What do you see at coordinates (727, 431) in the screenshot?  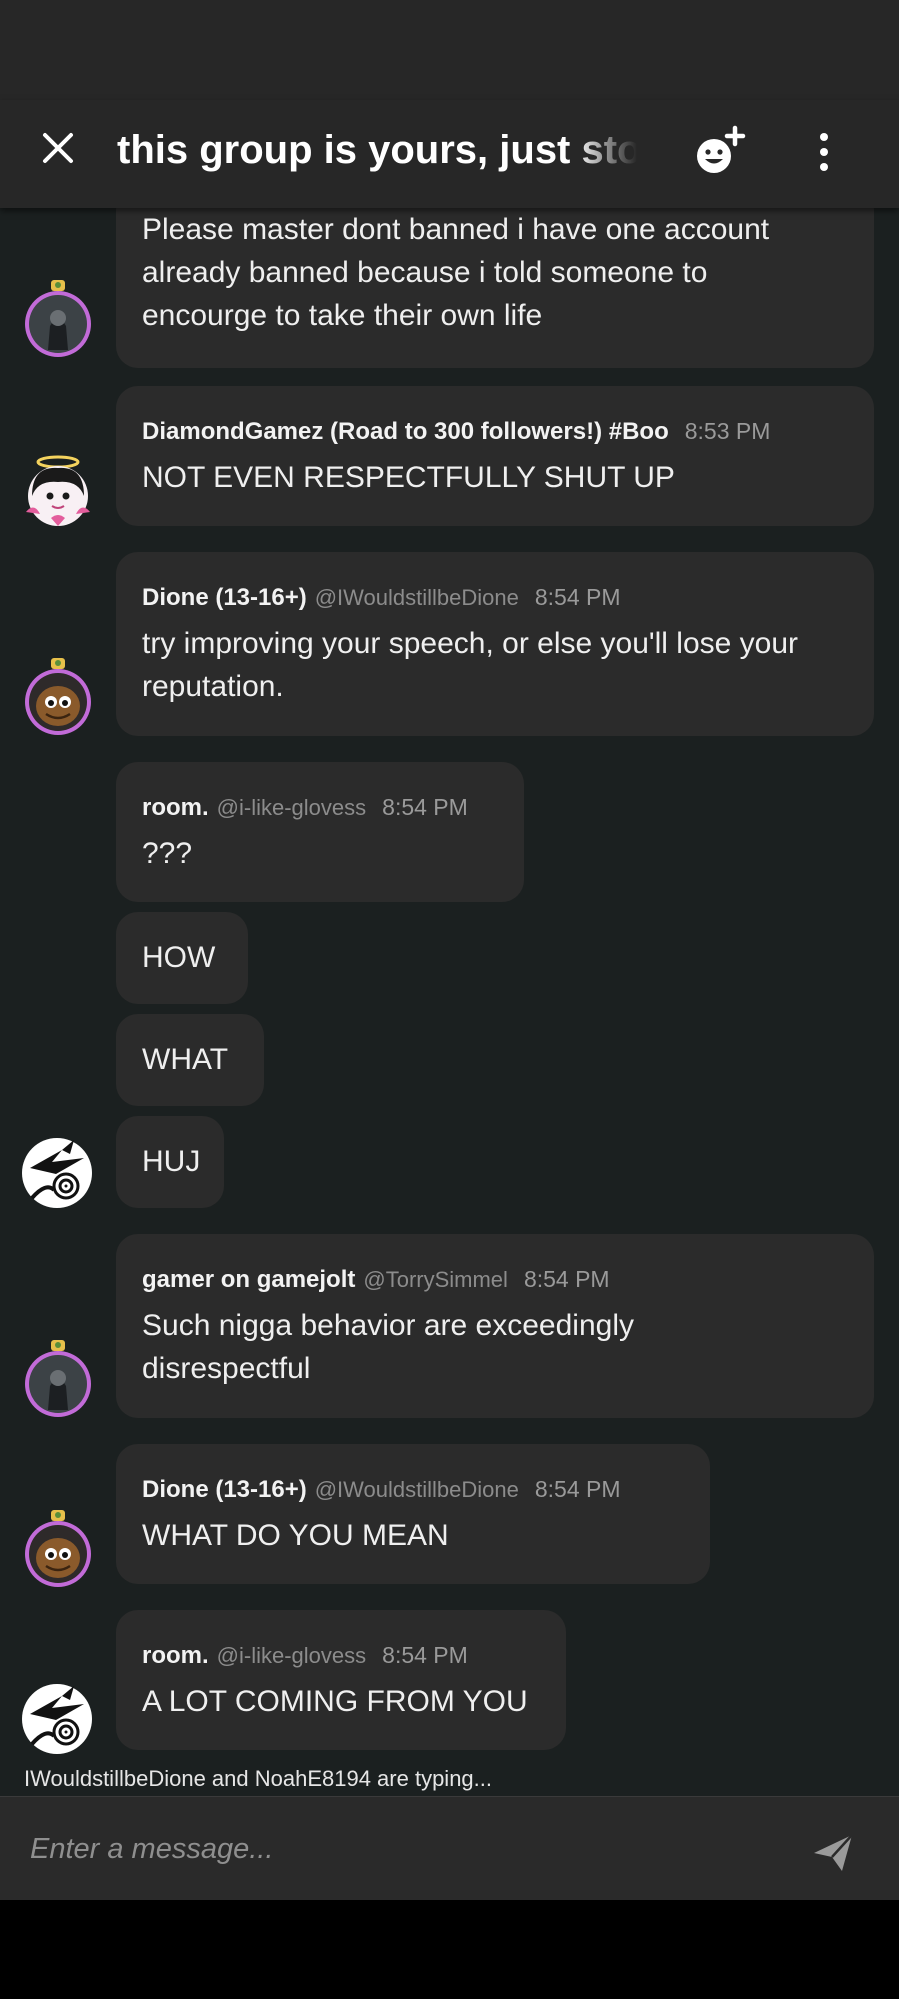 I see `timestamp: 8:53 PM` at bounding box center [727, 431].